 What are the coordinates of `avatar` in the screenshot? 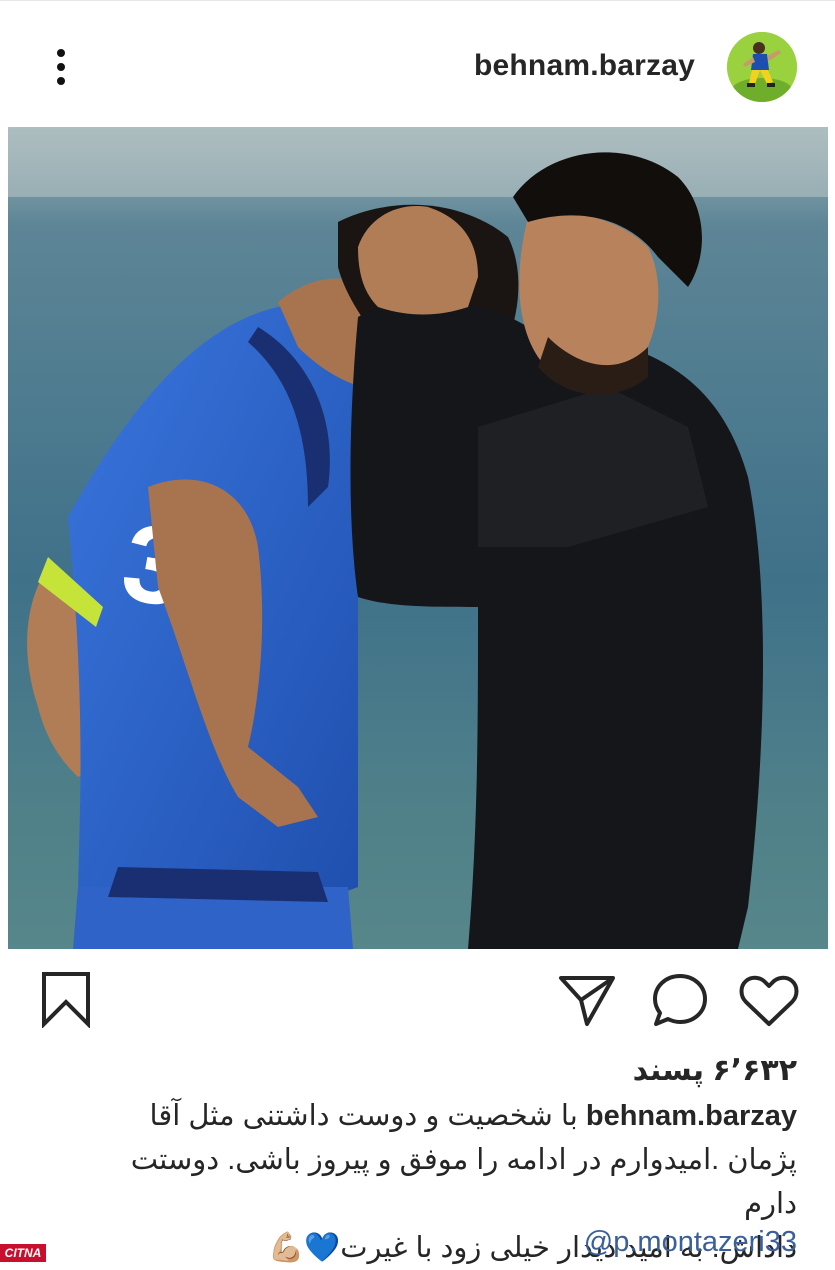 It's located at (762, 67).